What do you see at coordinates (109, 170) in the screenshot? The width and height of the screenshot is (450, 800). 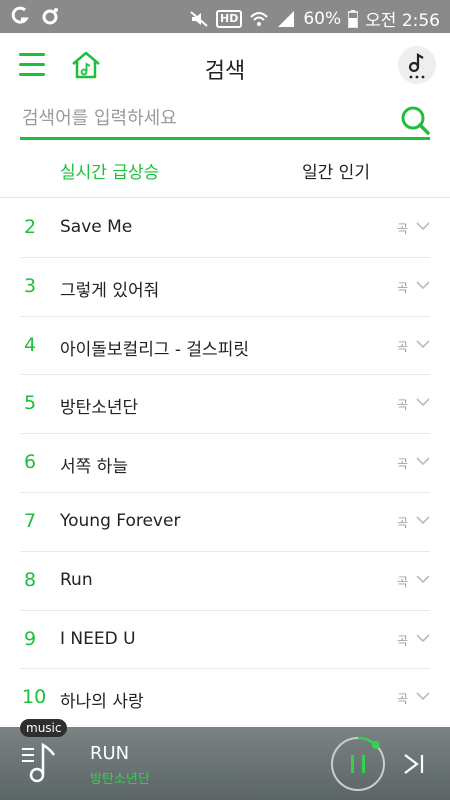 I see `tab-realtime-rising: 실시간 급상승` at bounding box center [109, 170].